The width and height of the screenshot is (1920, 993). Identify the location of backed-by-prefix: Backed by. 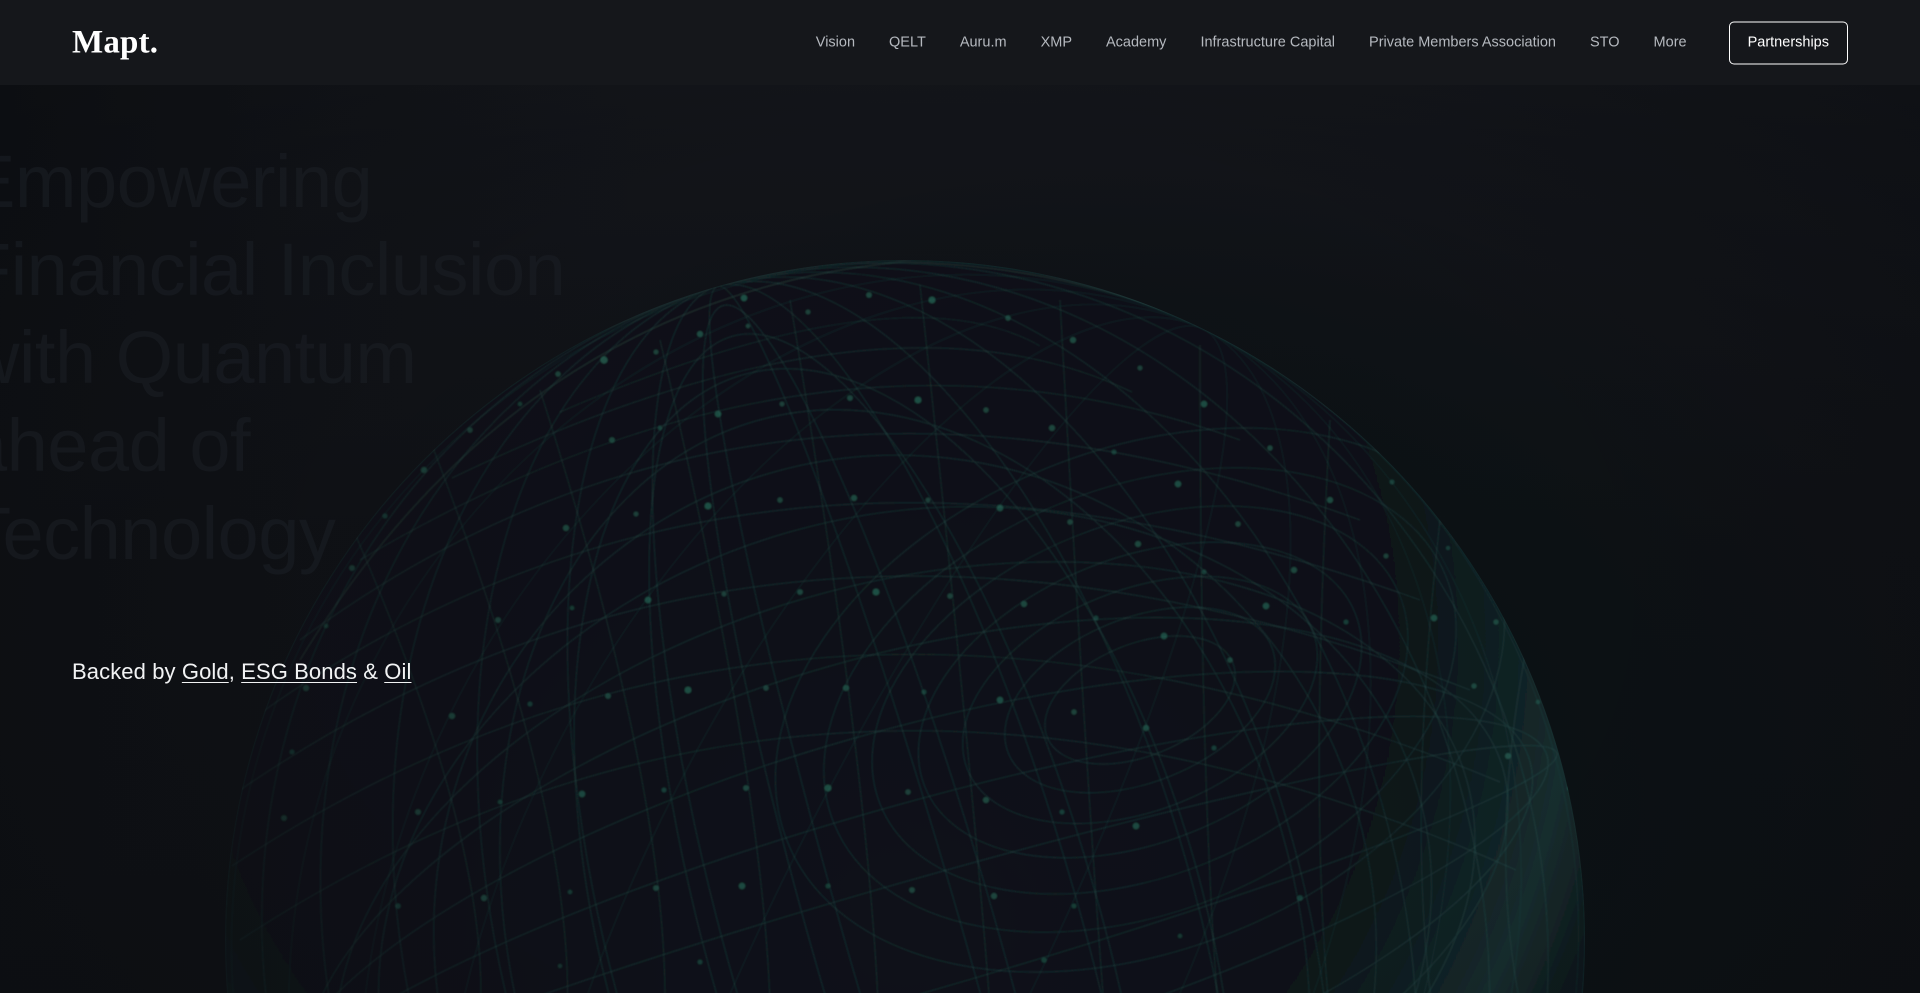
(124, 671).